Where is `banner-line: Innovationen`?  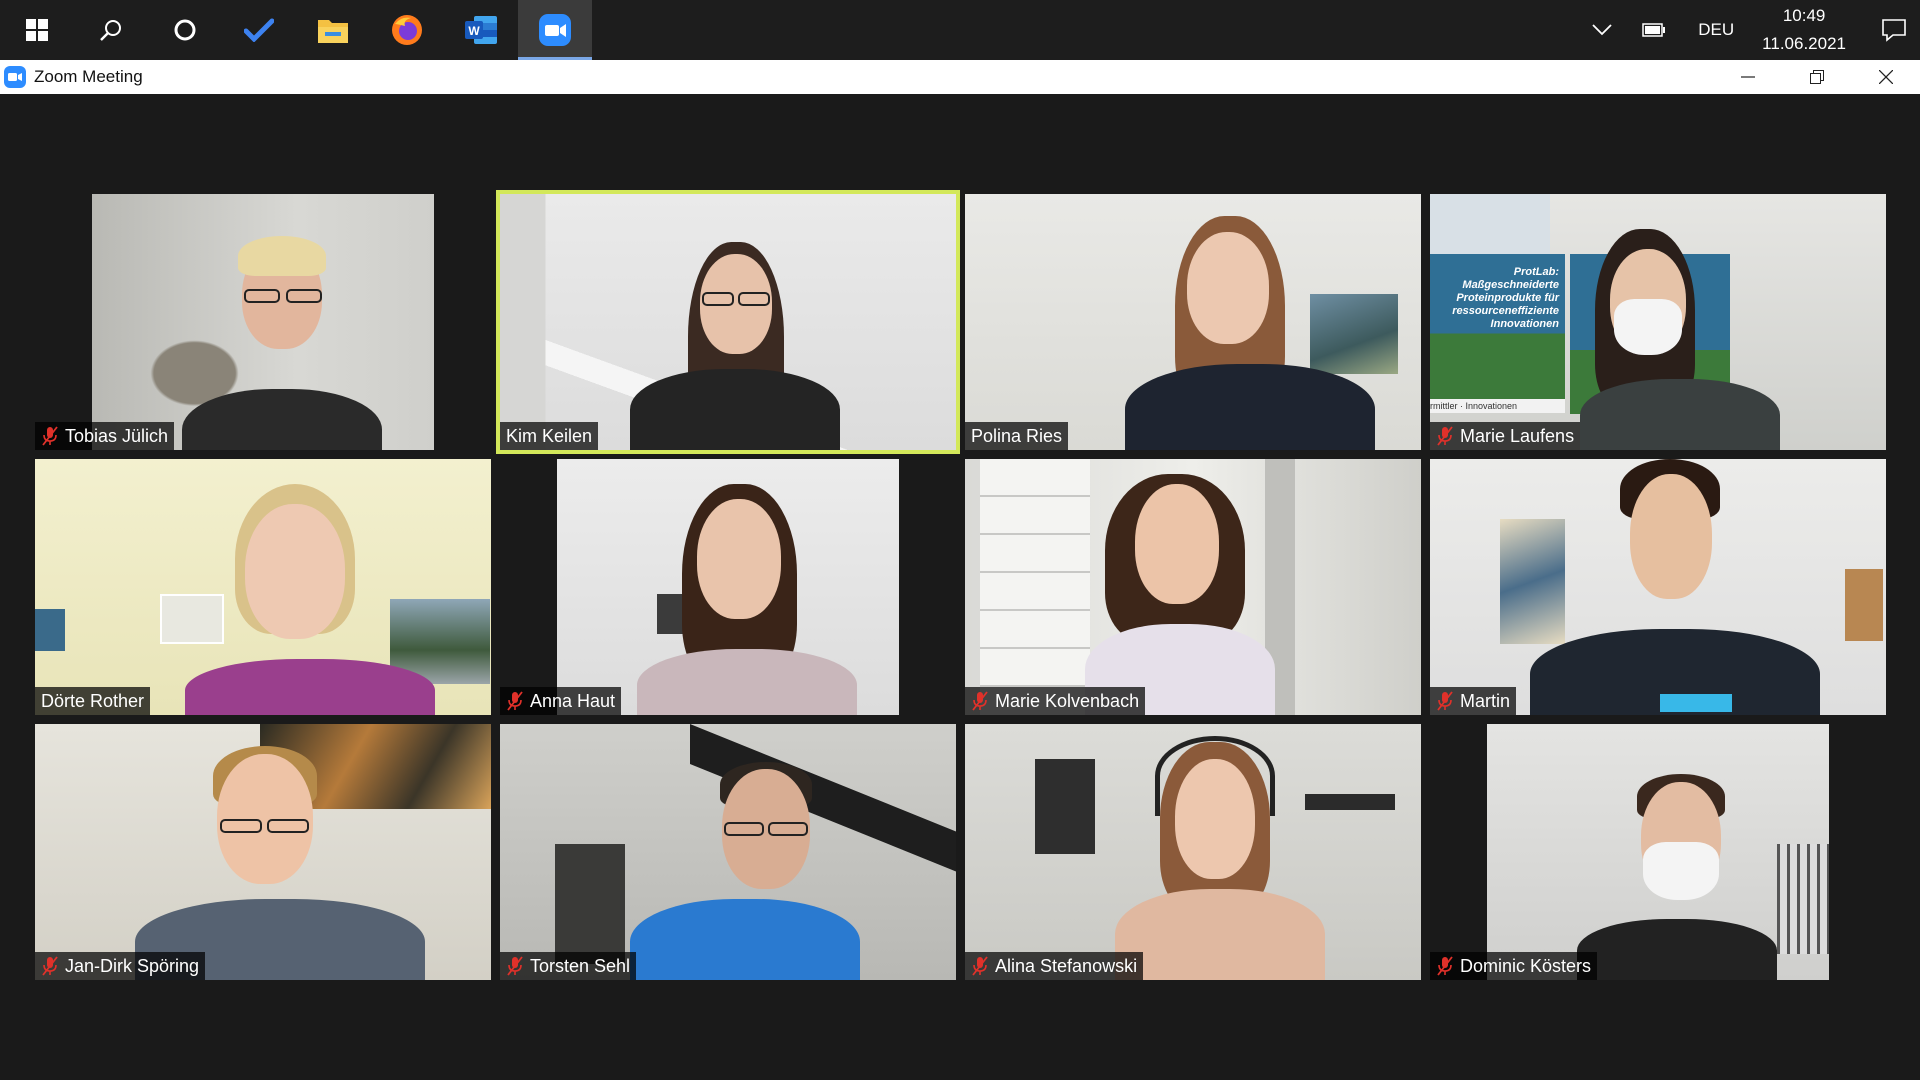
banner-line: Innovationen is located at coordinates (1524, 324).